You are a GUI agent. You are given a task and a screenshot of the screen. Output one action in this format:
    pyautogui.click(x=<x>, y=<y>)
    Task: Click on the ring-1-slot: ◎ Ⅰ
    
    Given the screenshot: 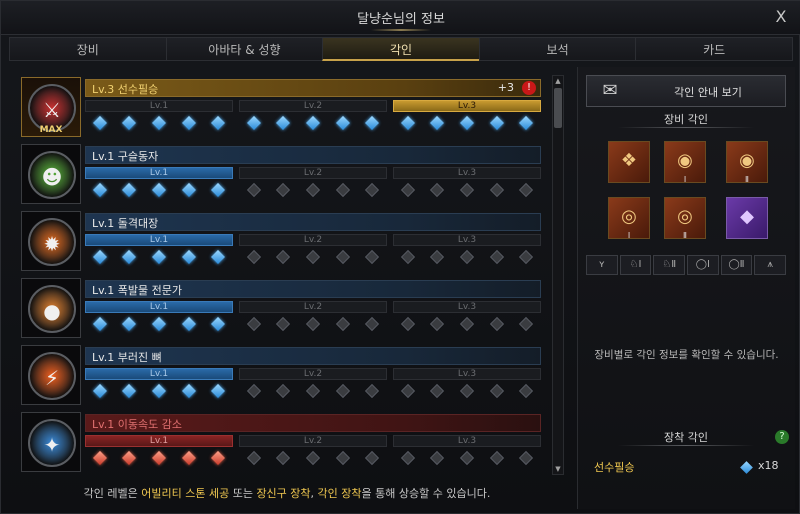 What is the action you would take?
    pyautogui.click(x=629, y=218)
    